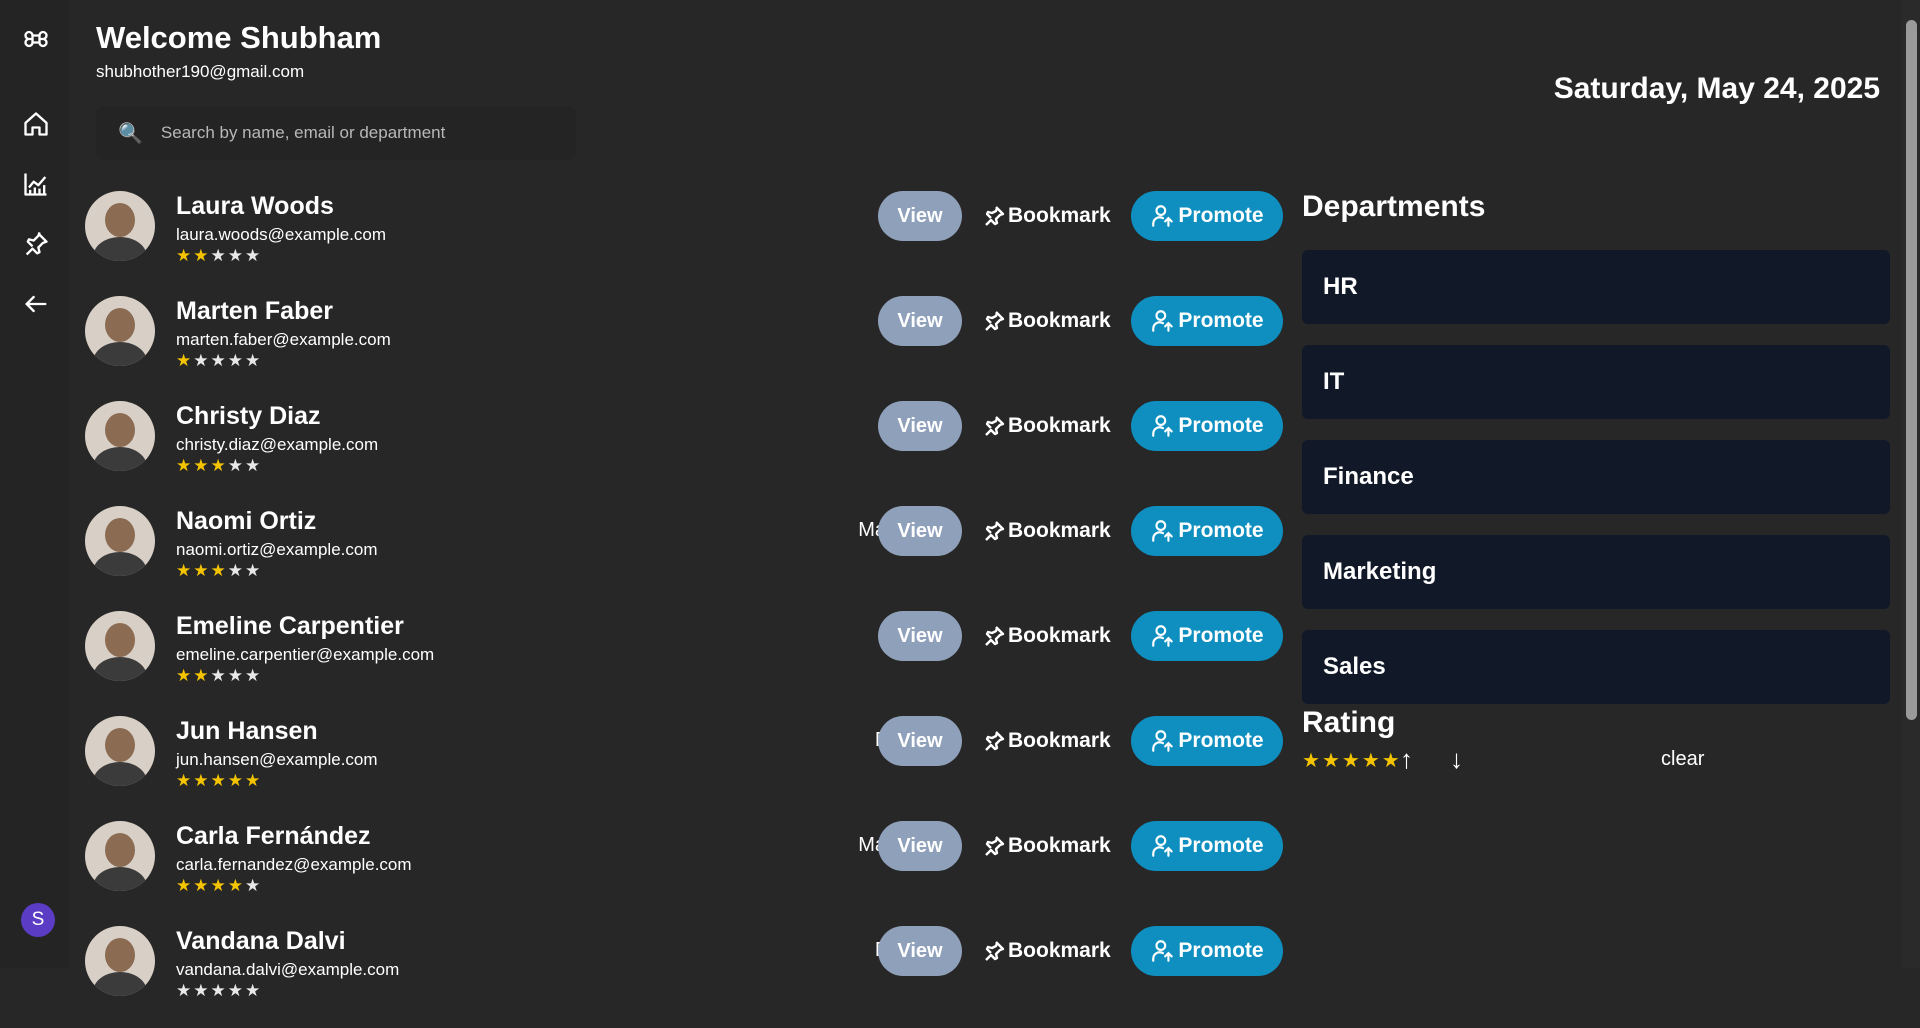  Describe the element at coordinates (36, 39) in the screenshot. I see `logo-icon` at that location.